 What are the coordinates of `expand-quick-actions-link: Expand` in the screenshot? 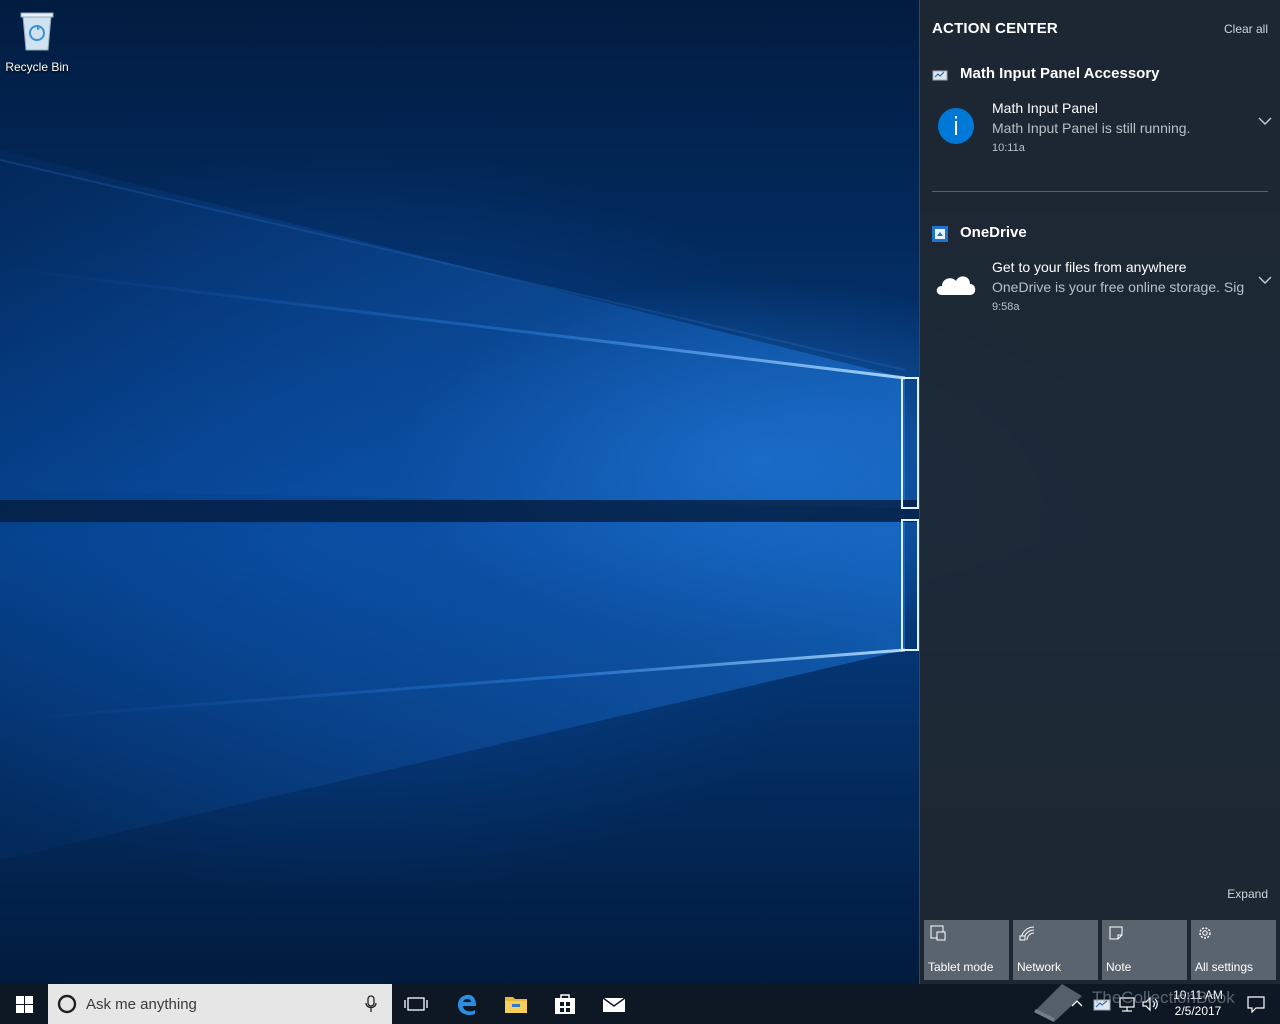 It's located at (1247, 894).